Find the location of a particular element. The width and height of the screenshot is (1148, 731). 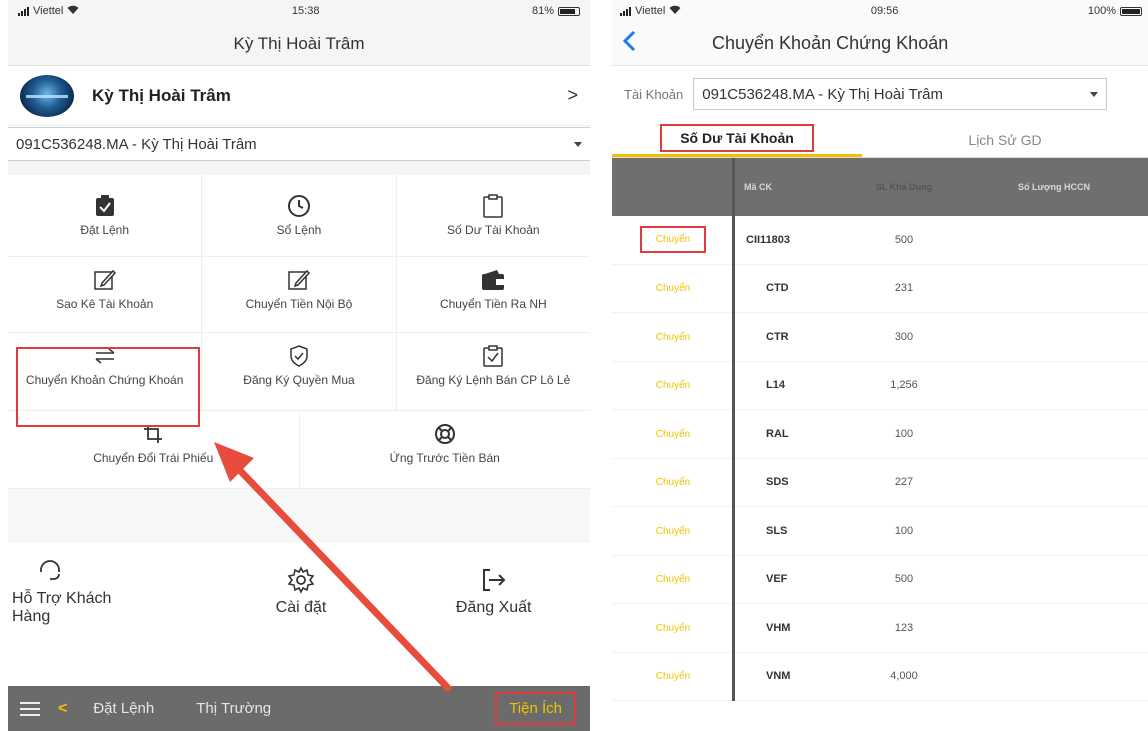

menu-register-purchase-right: Đăng Ký Quyền Mua is located at coordinates (299, 372).